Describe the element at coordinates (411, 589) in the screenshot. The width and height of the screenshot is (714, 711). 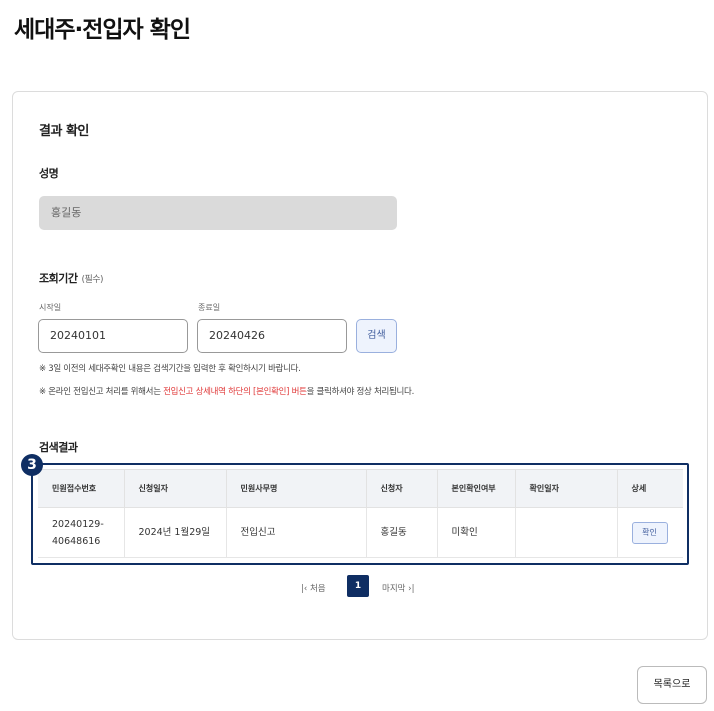
I see `last-page-icon: ›|` at that location.